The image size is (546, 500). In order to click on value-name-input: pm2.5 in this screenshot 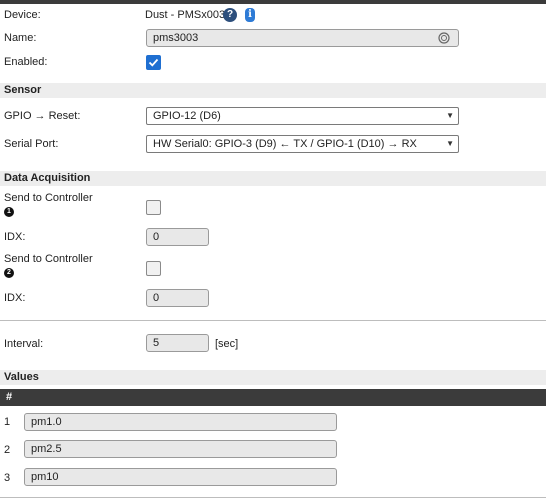, I will do `click(180, 449)`.